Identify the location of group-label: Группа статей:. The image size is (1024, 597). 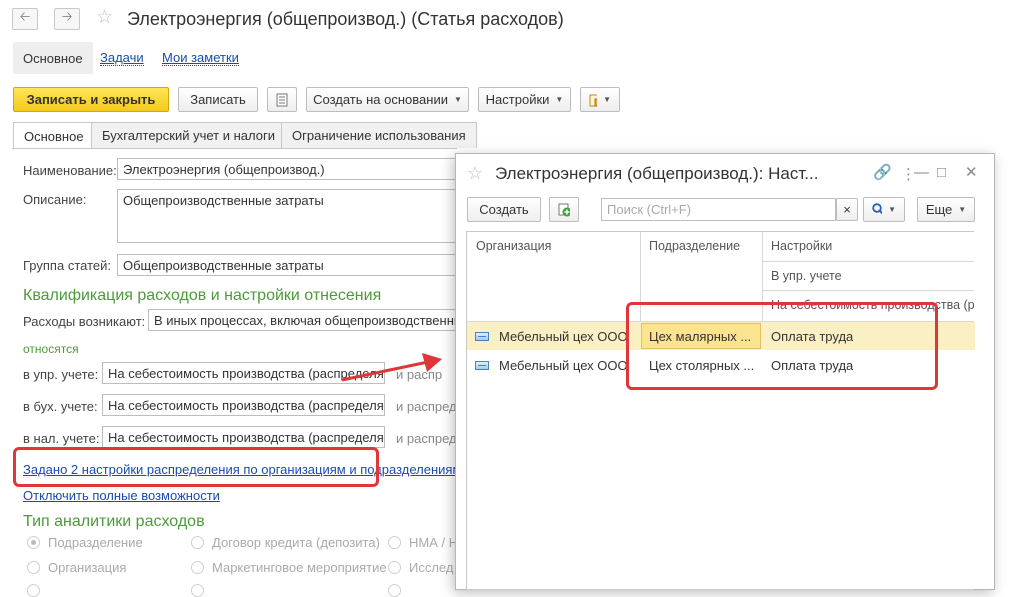
(67, 265).